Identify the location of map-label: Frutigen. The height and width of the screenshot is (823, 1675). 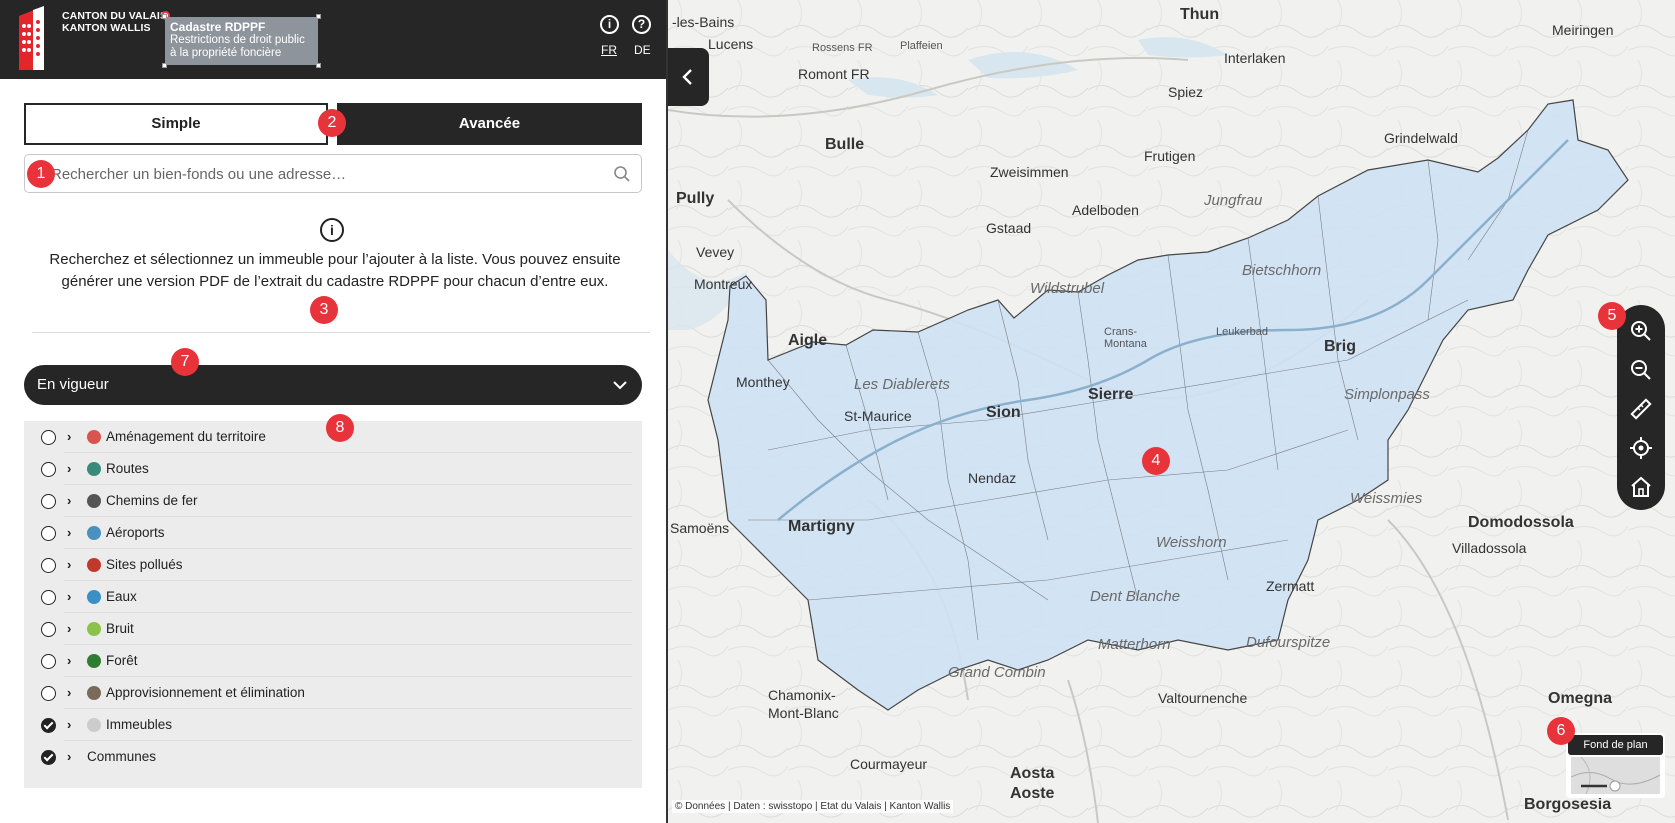
(1170, 156).